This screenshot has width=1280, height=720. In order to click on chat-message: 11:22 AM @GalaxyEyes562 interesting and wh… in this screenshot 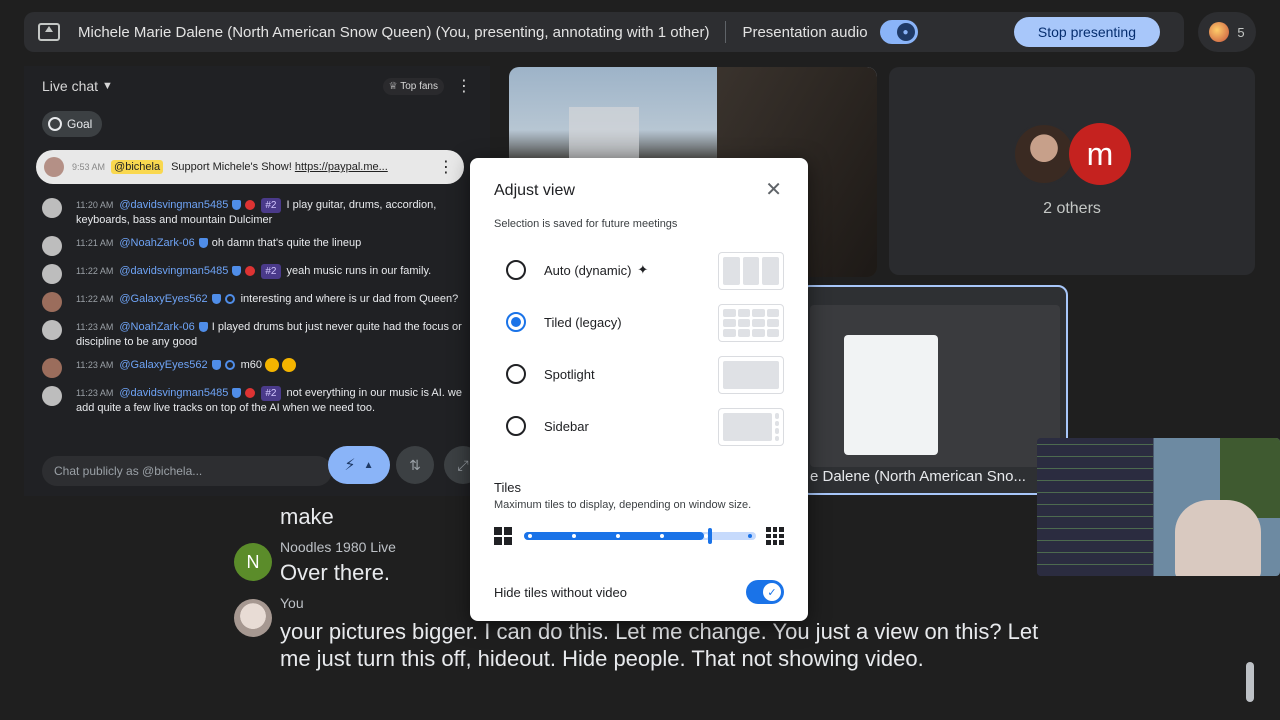, I will do `click(257, 302)`.